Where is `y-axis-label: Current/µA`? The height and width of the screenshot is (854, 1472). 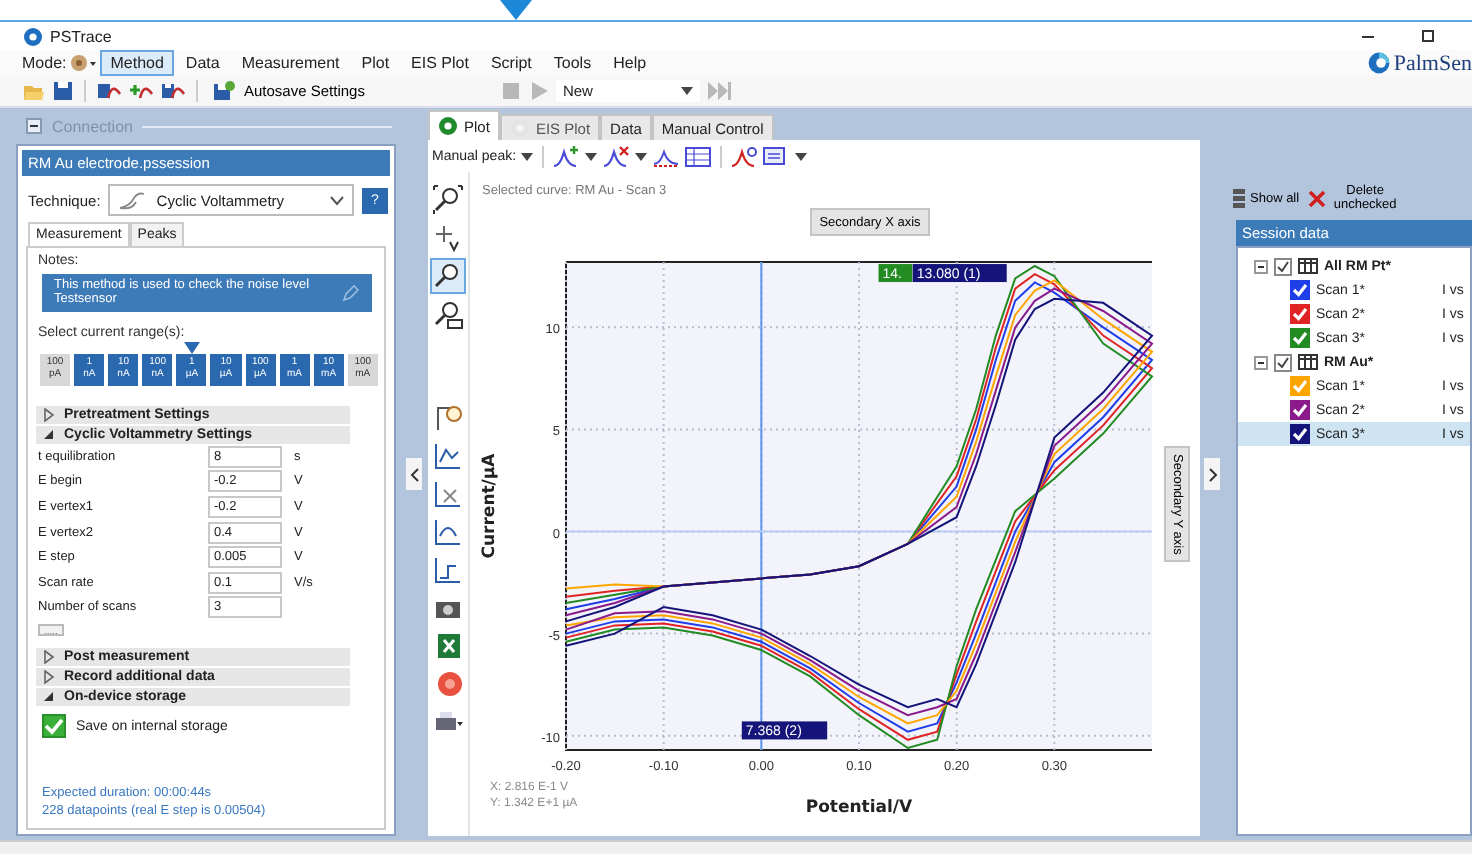
y-axis-label: Current/µA is located at coordinates (490, 506).